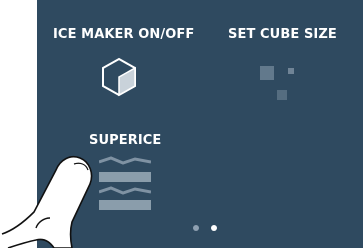  I want to click on medium-cube, so click(282, 95).